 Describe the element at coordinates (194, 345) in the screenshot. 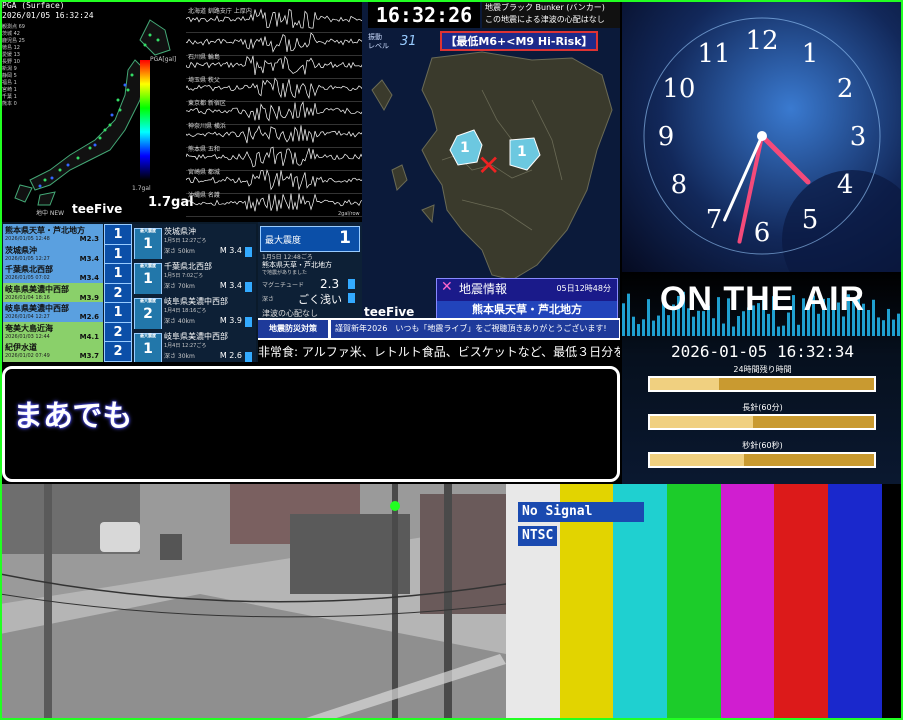

I see `quake-detail-card: 最大震度 1 岐阜県美濃中西部 1月4日 12:27ごろ 深さ 30km M 2.6` at that location.